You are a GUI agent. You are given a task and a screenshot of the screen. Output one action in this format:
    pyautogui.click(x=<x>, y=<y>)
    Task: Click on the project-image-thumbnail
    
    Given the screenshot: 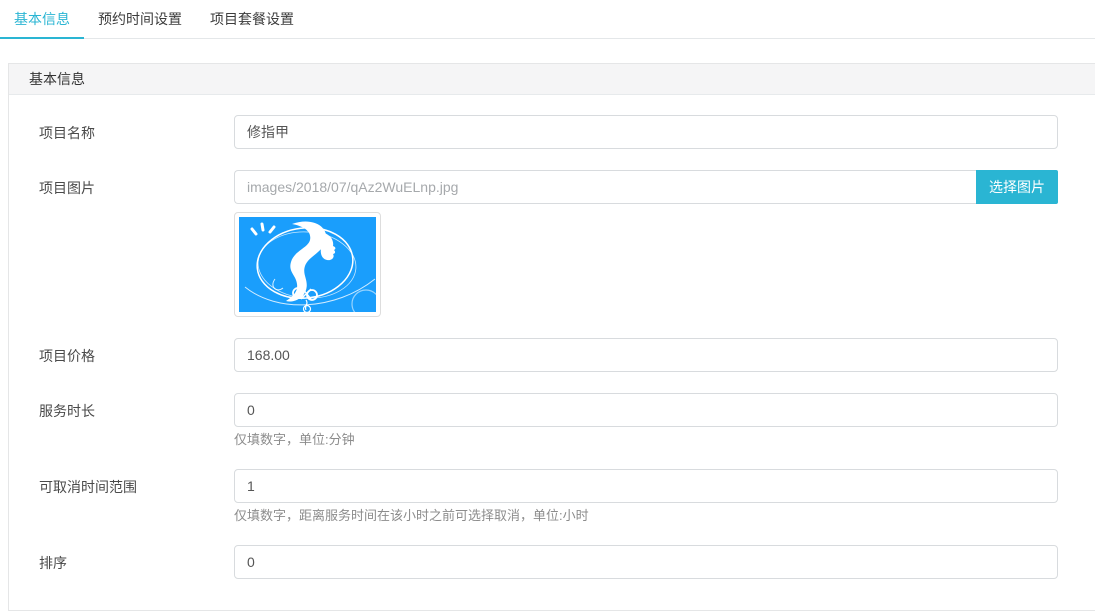 What is the action you would take?
    pyautogui.click(x=307, y=264)
    